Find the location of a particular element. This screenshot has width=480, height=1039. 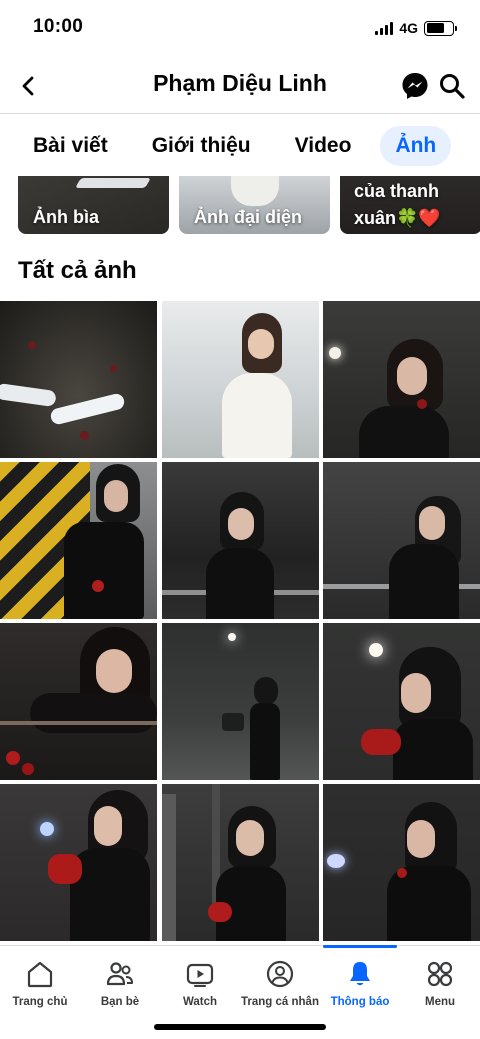

friends-icon is located at coordinates (119, 974).